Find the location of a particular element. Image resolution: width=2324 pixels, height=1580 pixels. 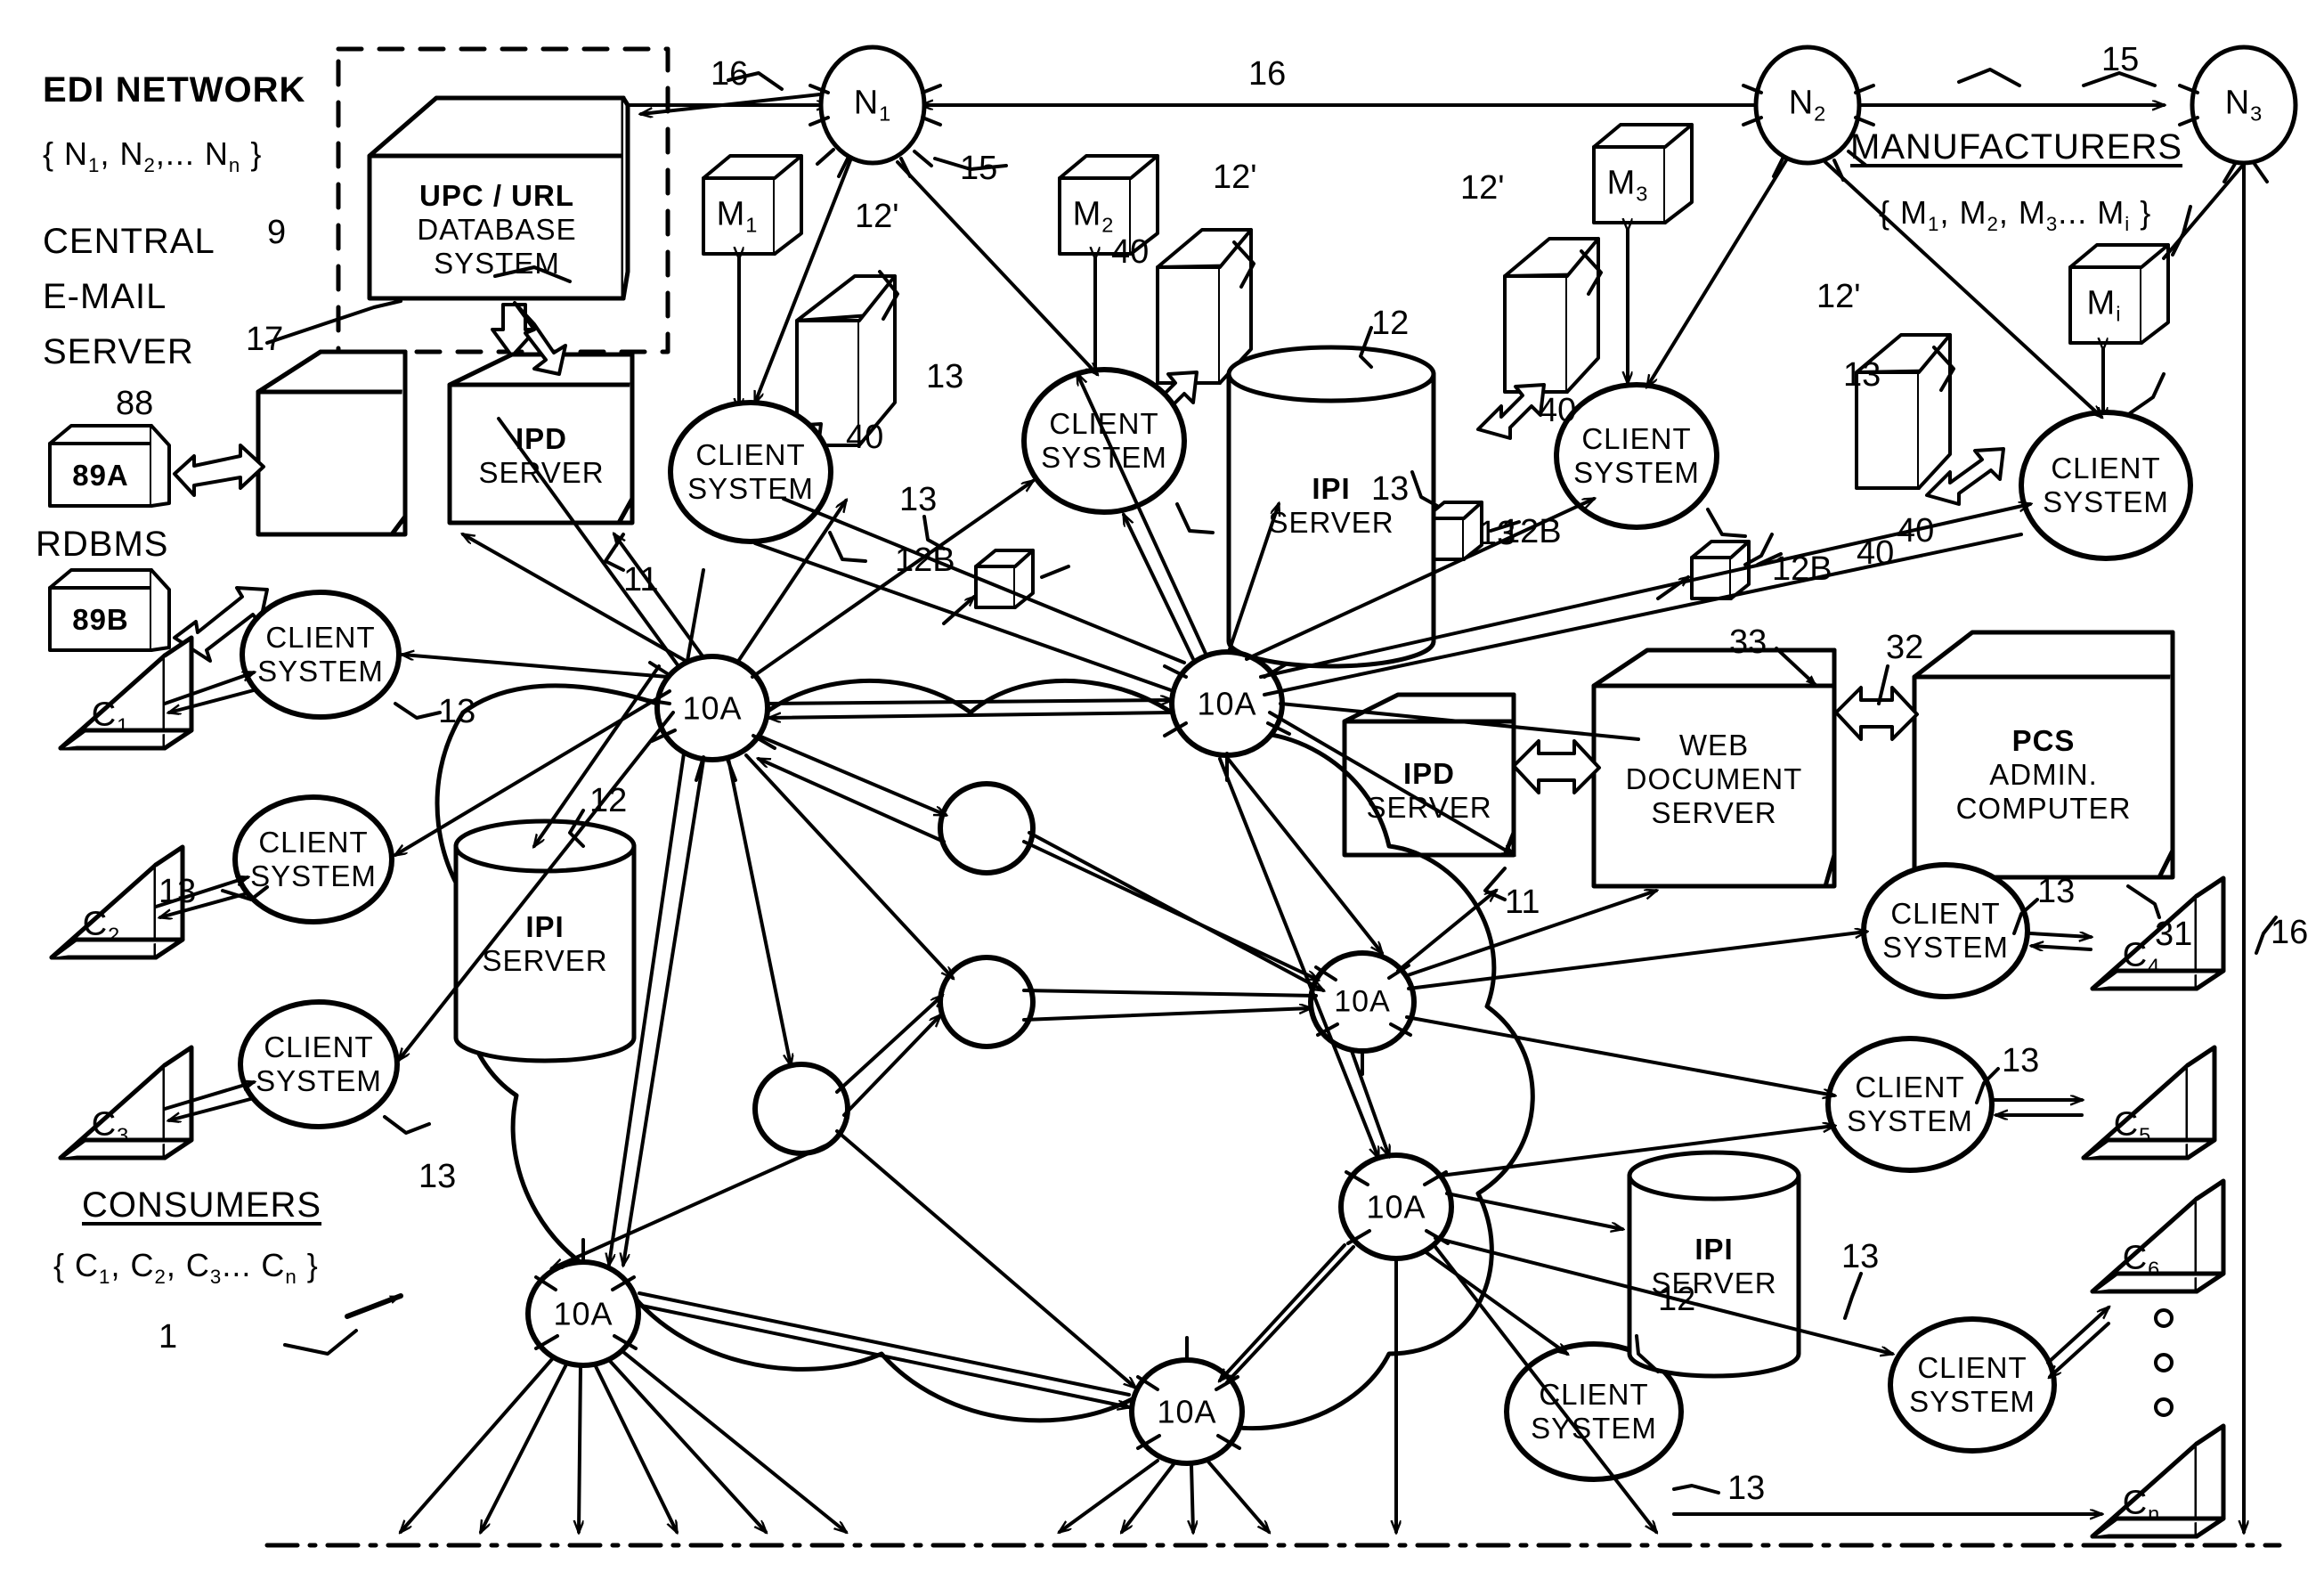

ref-13-e: 13 is located at coordinates (1862, 375).